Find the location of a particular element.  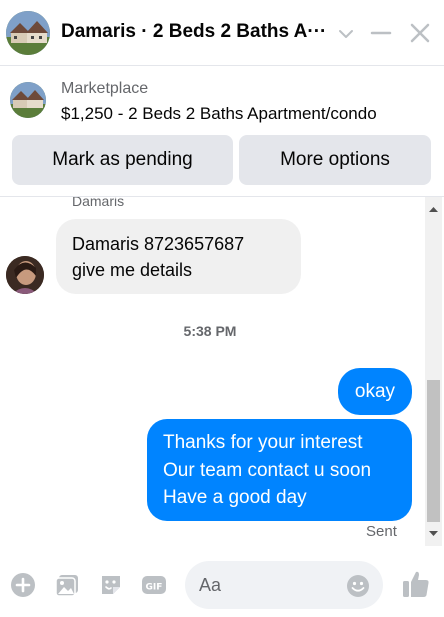

sender-avatar is located at coordinates (25, 275).